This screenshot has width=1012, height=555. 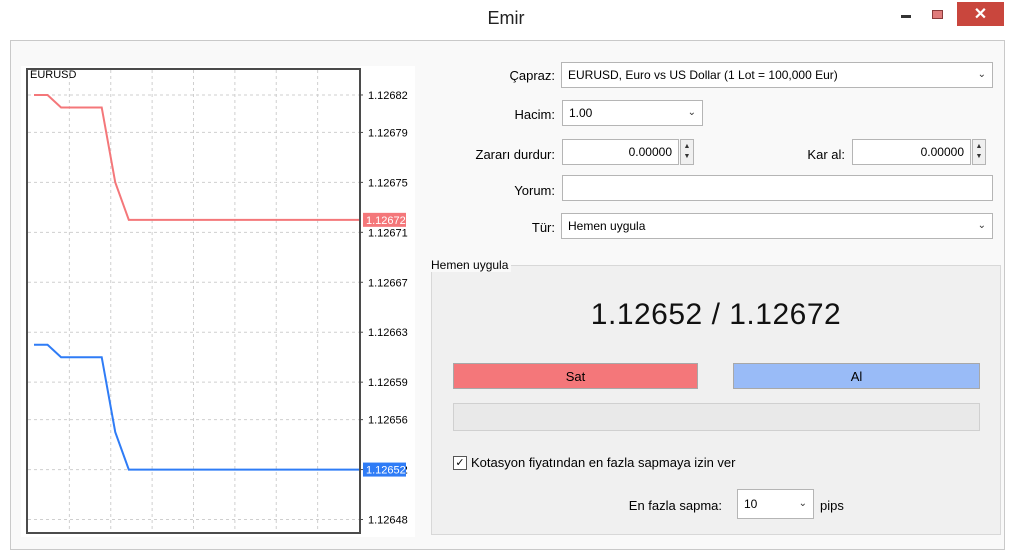 What do you see at coordinates (388, 233) in the screenshot?
I see `y-tick-label: 1.12671` at bounding box center [388, 233].